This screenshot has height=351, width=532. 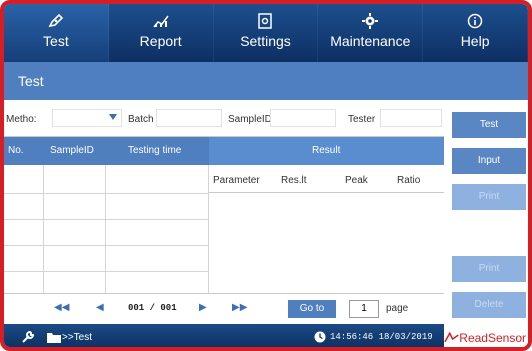 I want to click on tester-label: Tester, so click(x=362, y=119).